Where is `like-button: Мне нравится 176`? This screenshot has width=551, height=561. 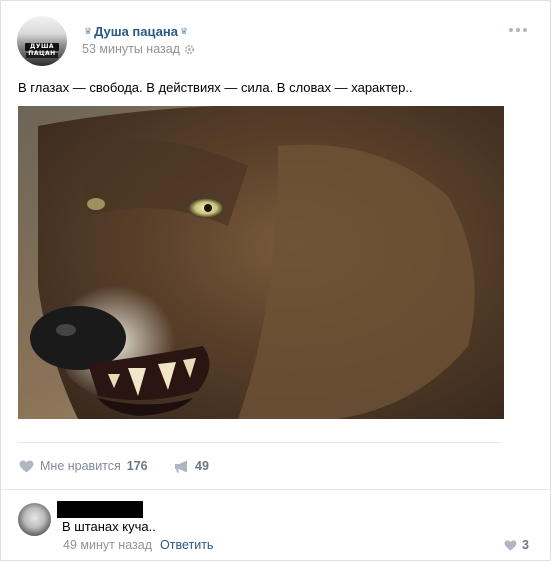
like-button: Мне нравится 176 is located at coordinates (83, 466).